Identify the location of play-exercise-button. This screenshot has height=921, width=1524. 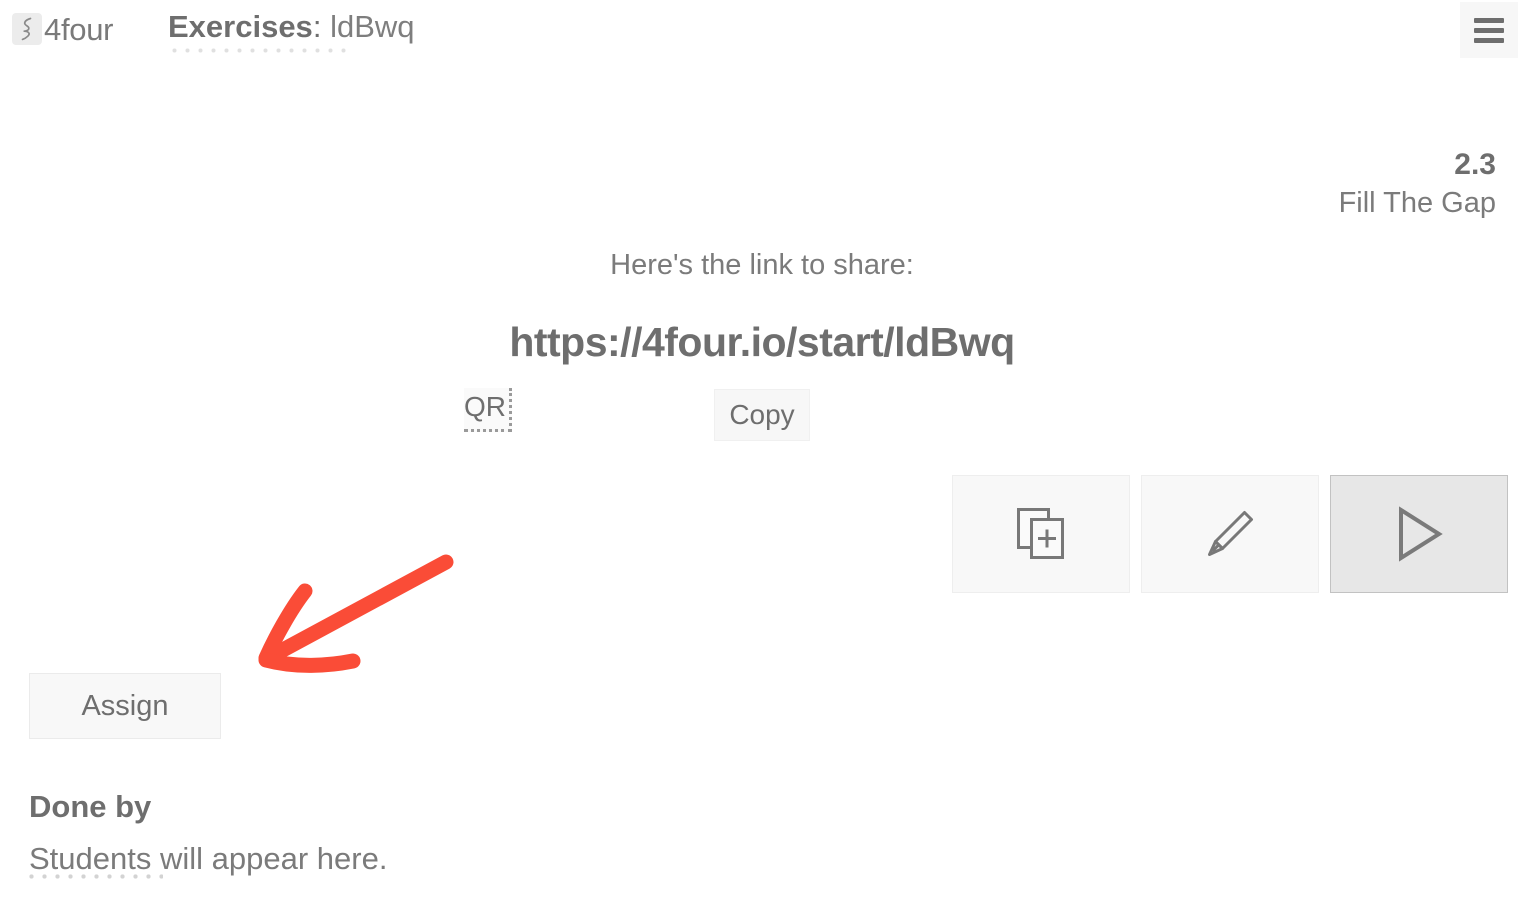
(1419, 534).